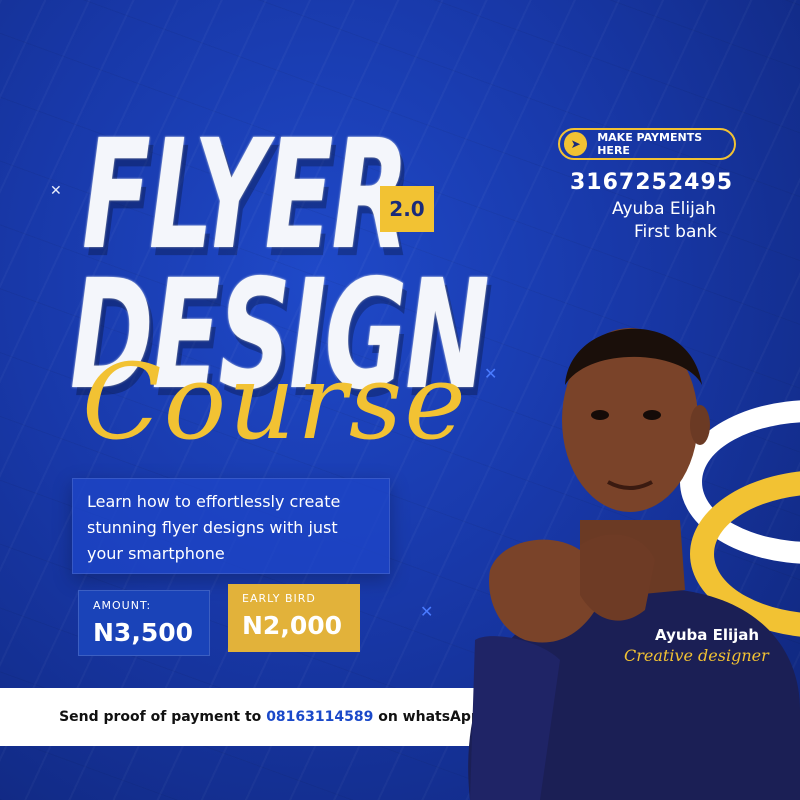  I want to click on bank-name: First bank, so click(676, 232).